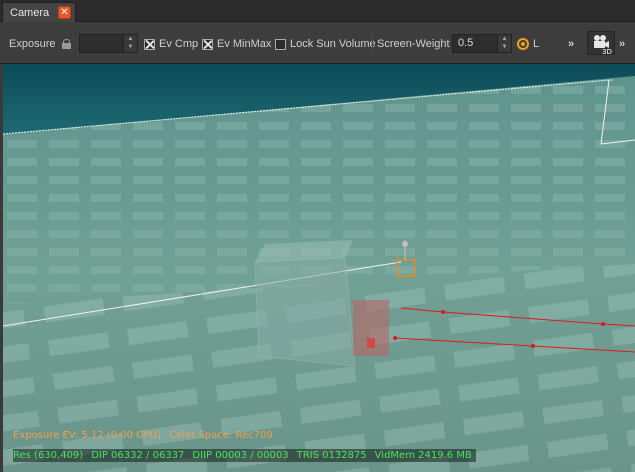 The image size is (635, 472). Describe the element at coordinates (48, 455) in the screenshot. I see `res-stat: Res (630,409)` at that location.